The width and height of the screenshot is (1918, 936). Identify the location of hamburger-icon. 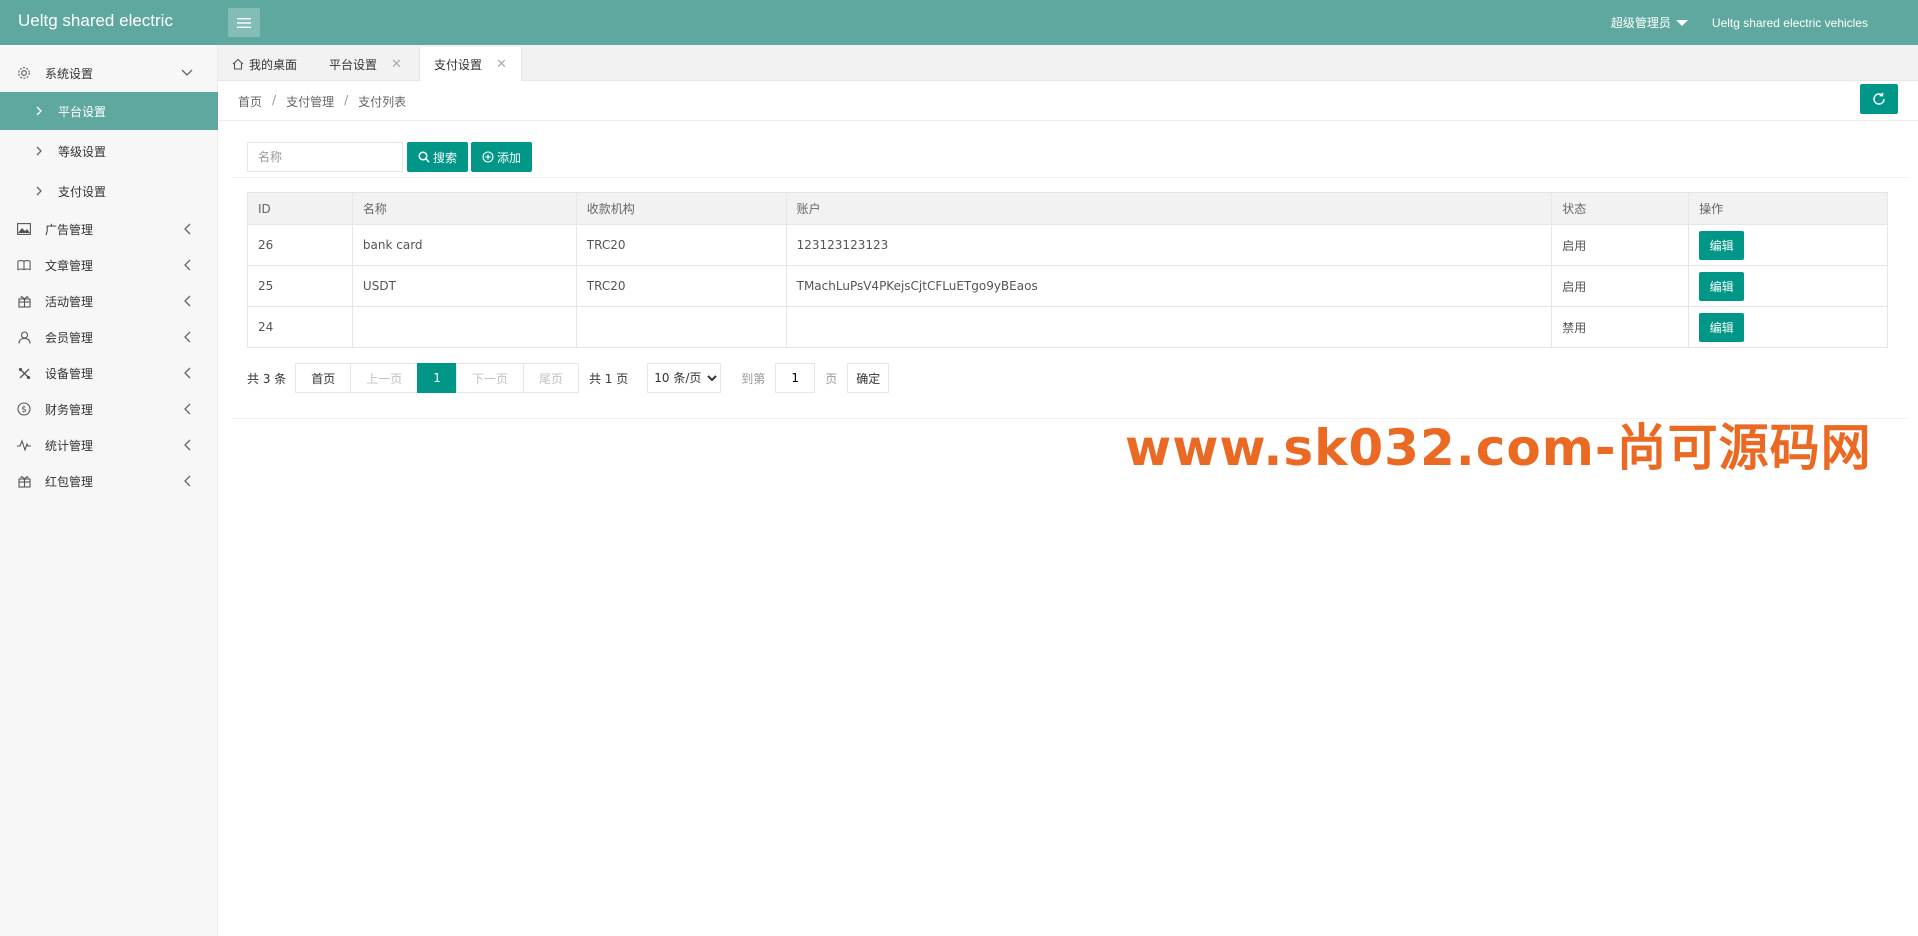
(244, 22).